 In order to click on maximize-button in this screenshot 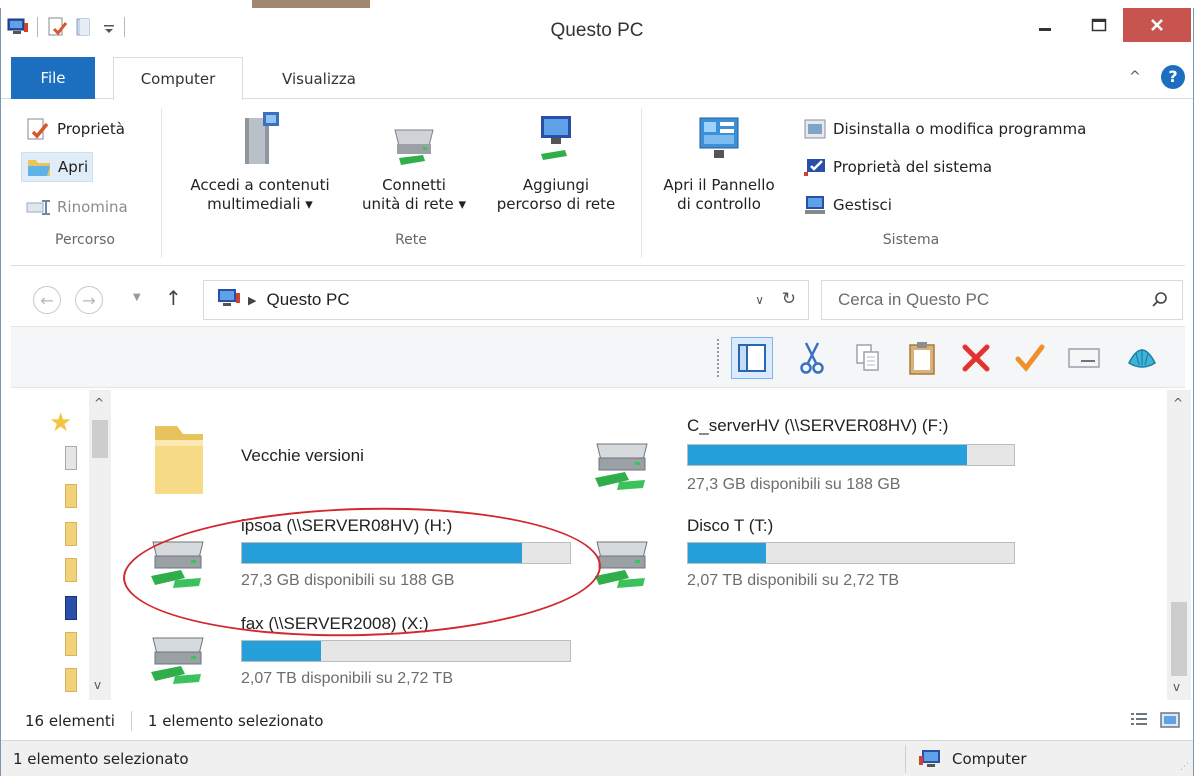, I will do `click(1099, 25)`.